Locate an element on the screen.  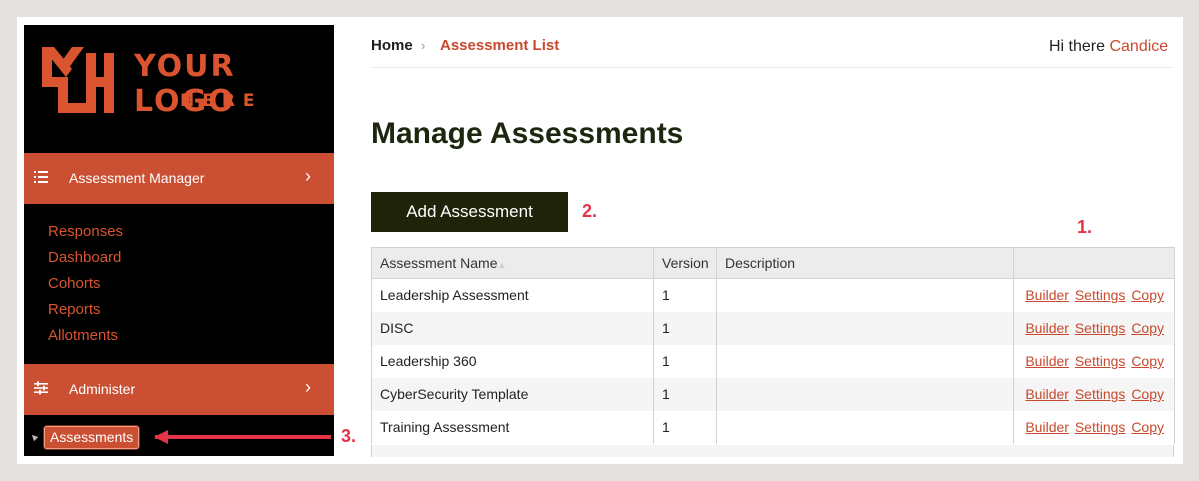
column-header-assessment-name: Assessment Name▲ is located at coordinates (512, 263).